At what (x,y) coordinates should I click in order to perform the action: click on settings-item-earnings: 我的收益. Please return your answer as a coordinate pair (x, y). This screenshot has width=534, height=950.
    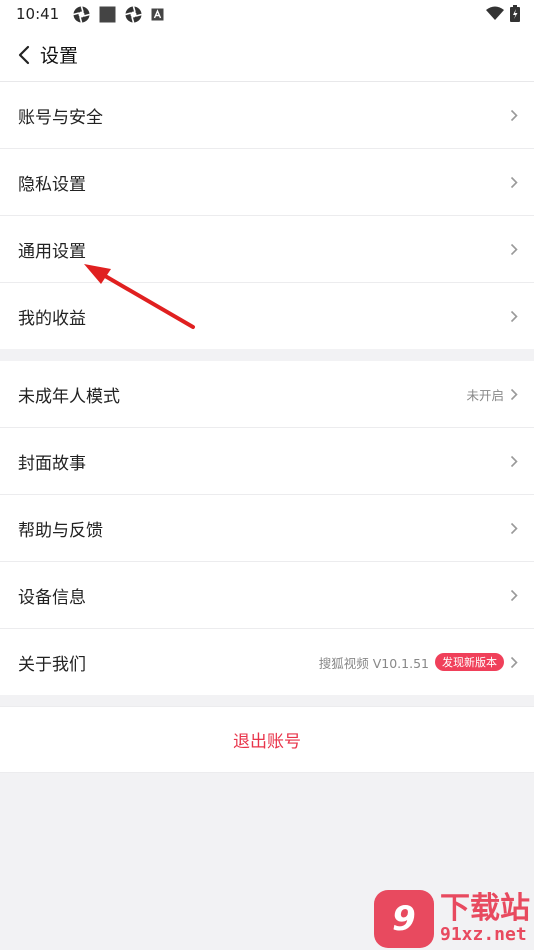
    Looking at the image, I should click on (267, 316).